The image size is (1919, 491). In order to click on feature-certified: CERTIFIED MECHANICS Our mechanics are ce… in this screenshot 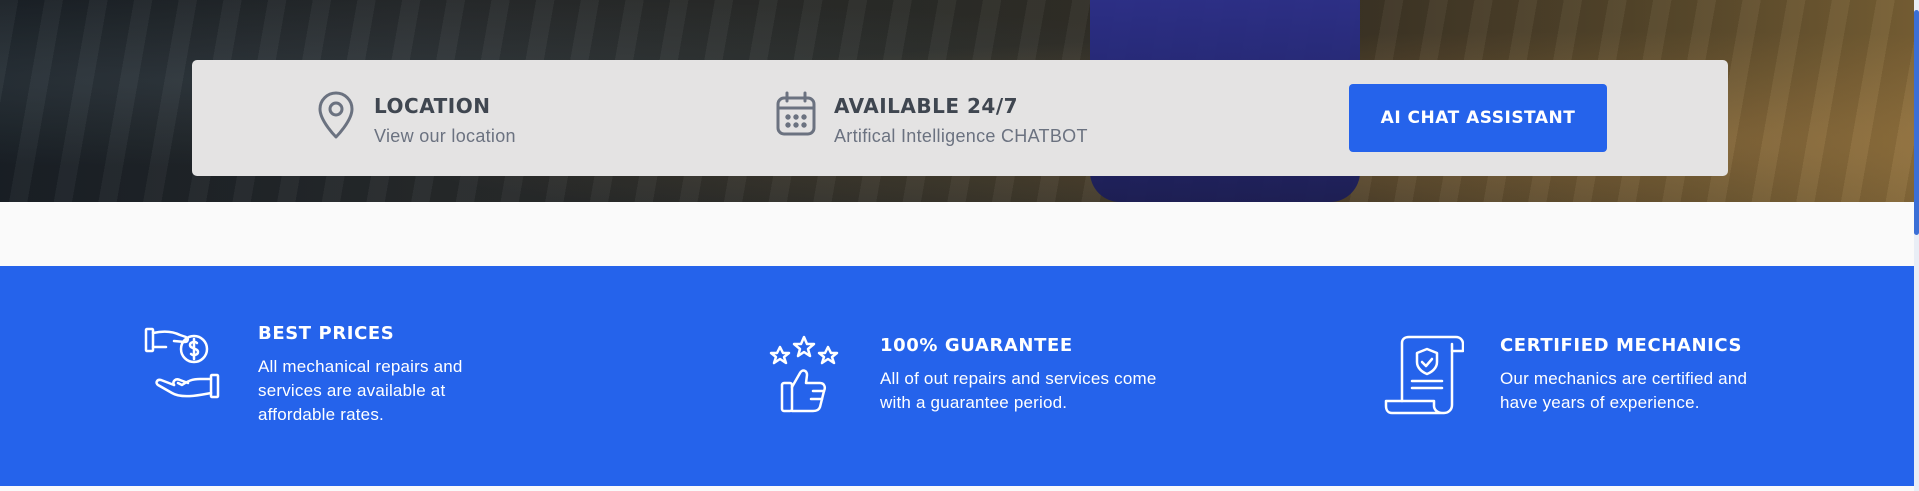, I will do `click(1577, 375)`.